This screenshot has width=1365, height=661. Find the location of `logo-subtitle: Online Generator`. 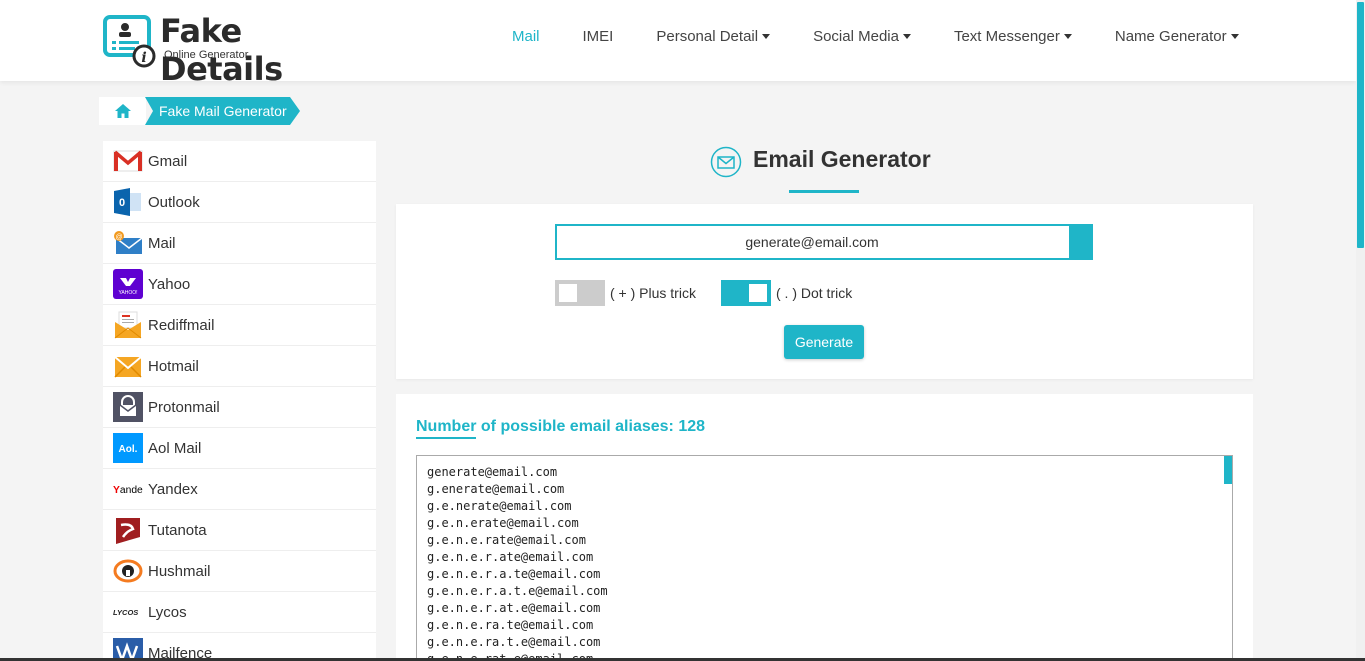

logo-subtitle: Online Generator is located at coordinates (206, 55).